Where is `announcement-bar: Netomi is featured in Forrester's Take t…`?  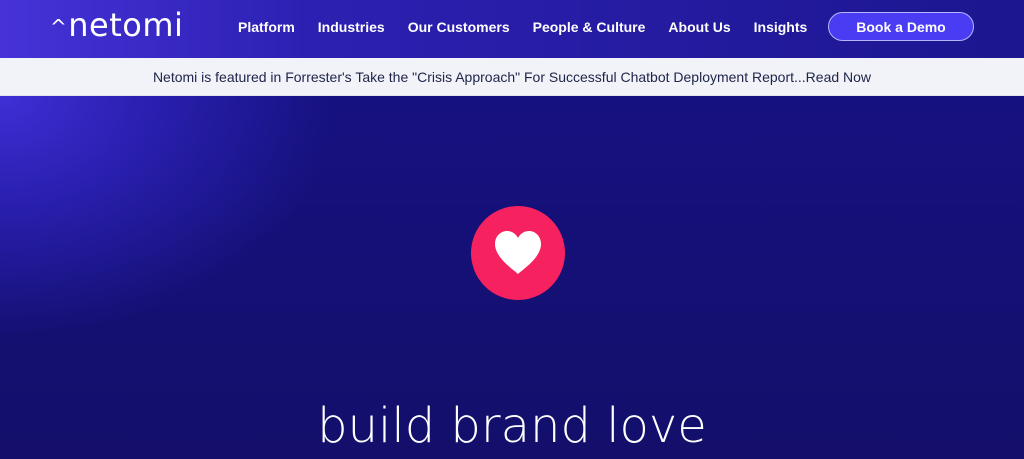 announcement-bar: Netomi is featured in Forrester's Take t… is located at coordinates (512, 77).